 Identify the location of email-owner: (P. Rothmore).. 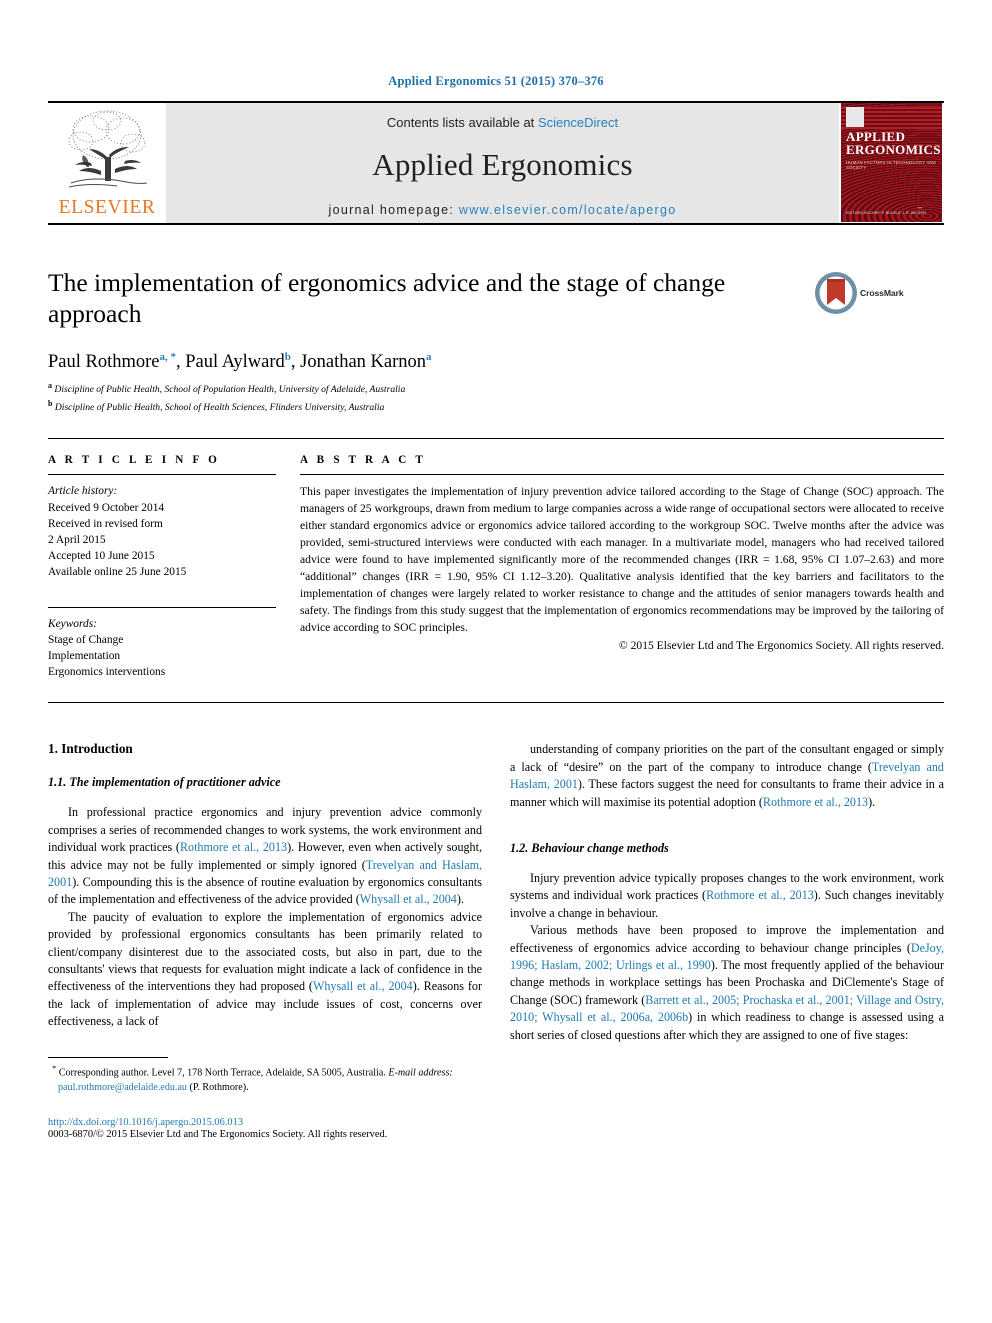
(219, 1088).